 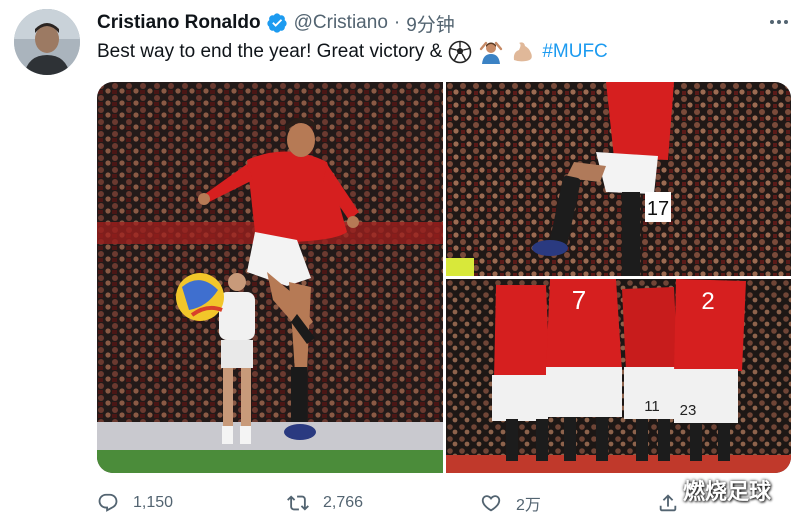 What do you see at coordinates (668, 503) in the screenshot?
I see `share-icon` at bounding box center [668, 503].